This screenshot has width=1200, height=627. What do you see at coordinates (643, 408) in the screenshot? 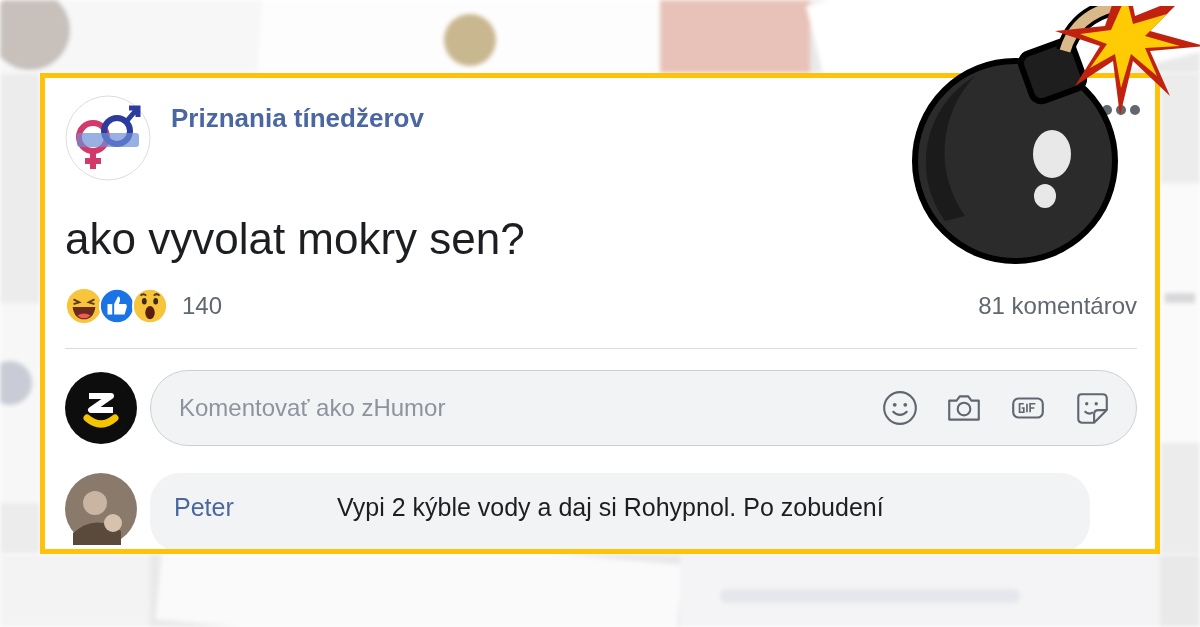
I see `comment-field: Komentovať ako zHumor` at bounding box center [643, 408].